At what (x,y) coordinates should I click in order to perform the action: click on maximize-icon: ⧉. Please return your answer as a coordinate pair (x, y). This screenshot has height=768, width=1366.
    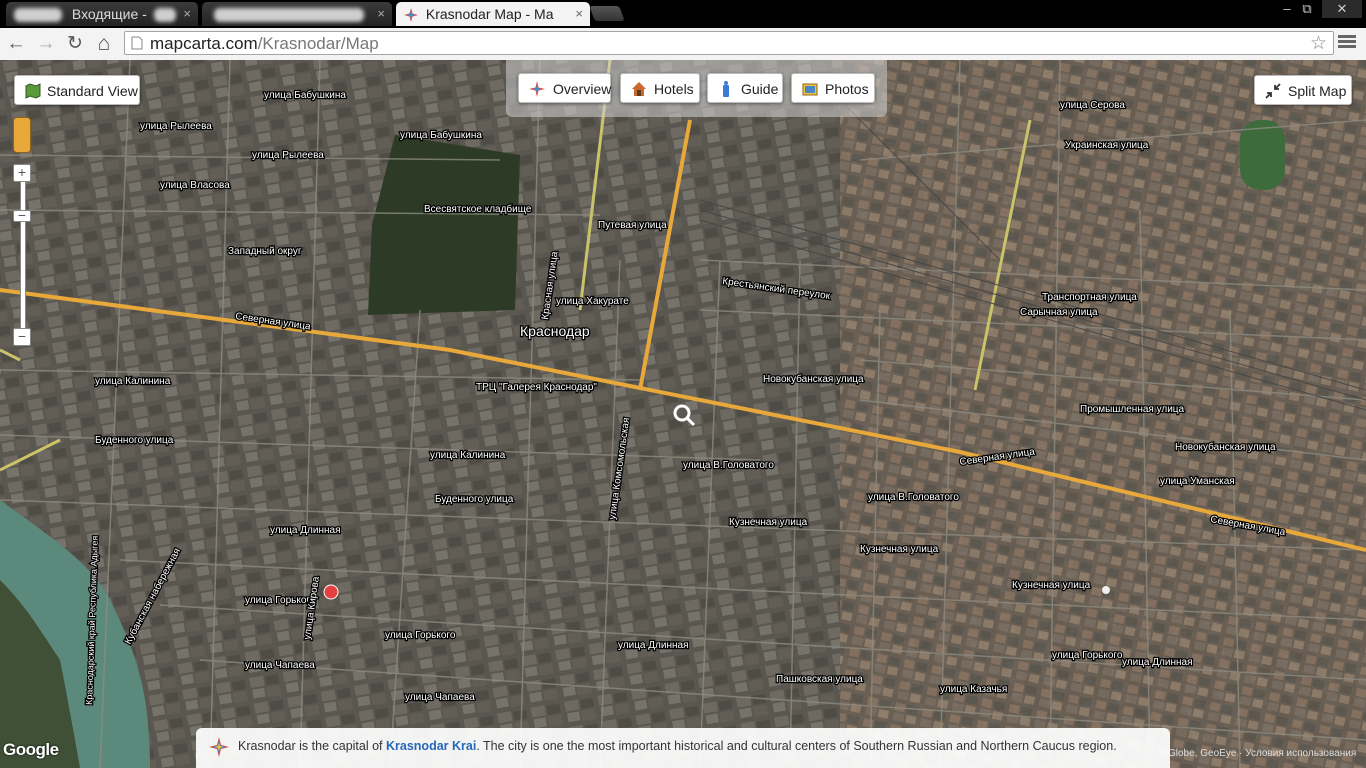
    Looking at the image, I should click on (1307, 9).